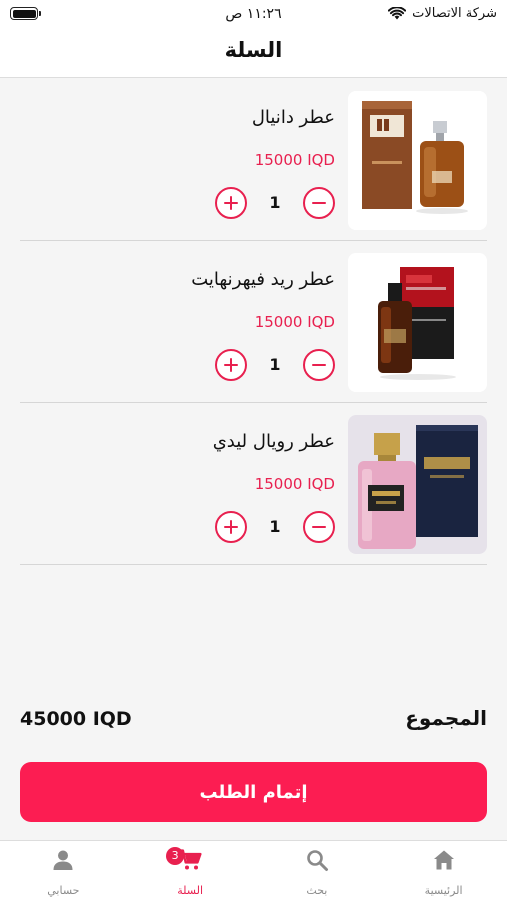  Describe the element at coordinates (293, 117) in the screenshot. I see `item-name: عطر دانيال` at that location.